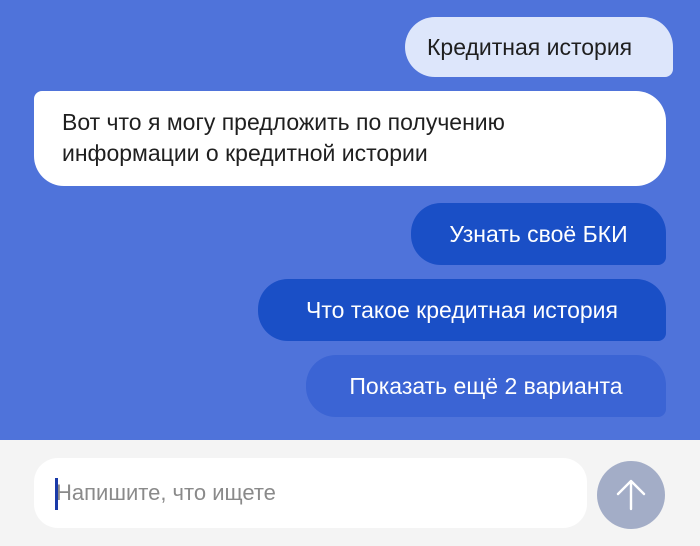 This screenshot has width=700, height=546. I want to click on bot-message-line: Вот что я могу предложить по получению, so click(283, 122).